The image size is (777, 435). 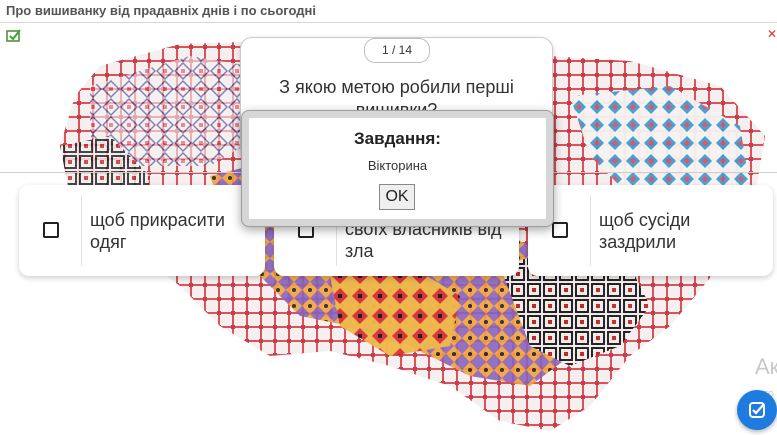 I want to click on answer-option-3: щоб сусіди заздрили, so click(x=650, y=230).